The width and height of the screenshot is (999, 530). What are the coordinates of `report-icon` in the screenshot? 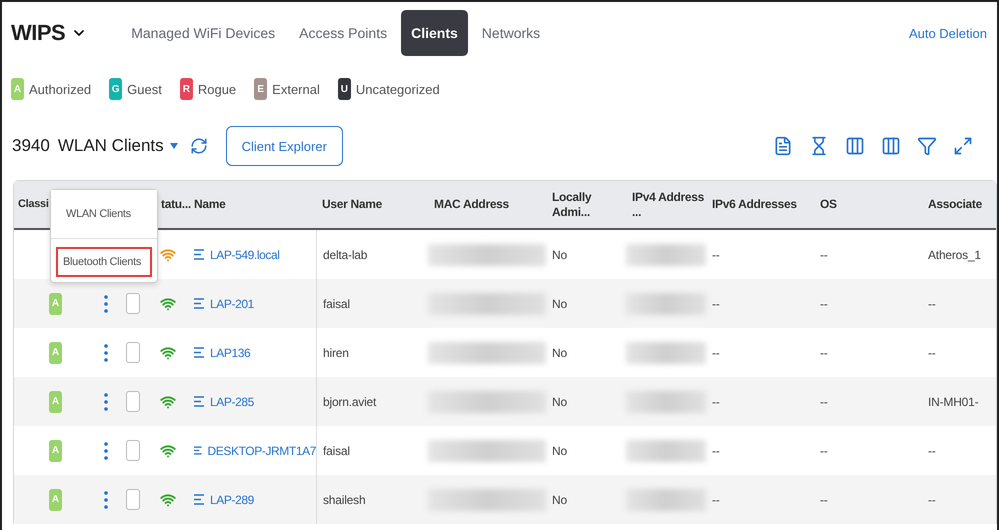 It's located at (783, 146).